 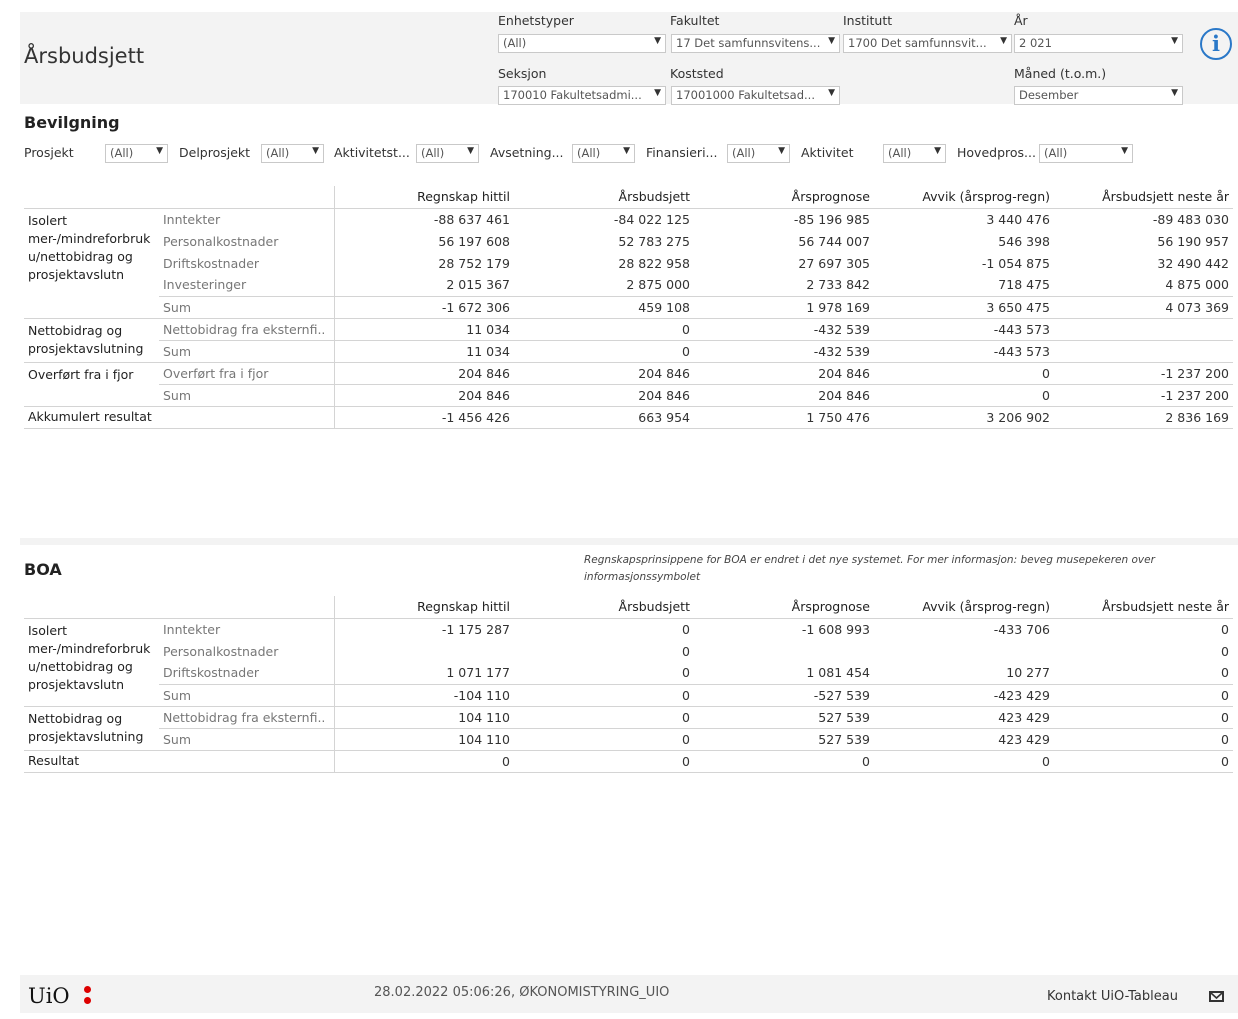 What do you see at coordinates (784, 285) in the screenshot?
I see `table-cell: 2 733 842` at bounding box center [784, 285].